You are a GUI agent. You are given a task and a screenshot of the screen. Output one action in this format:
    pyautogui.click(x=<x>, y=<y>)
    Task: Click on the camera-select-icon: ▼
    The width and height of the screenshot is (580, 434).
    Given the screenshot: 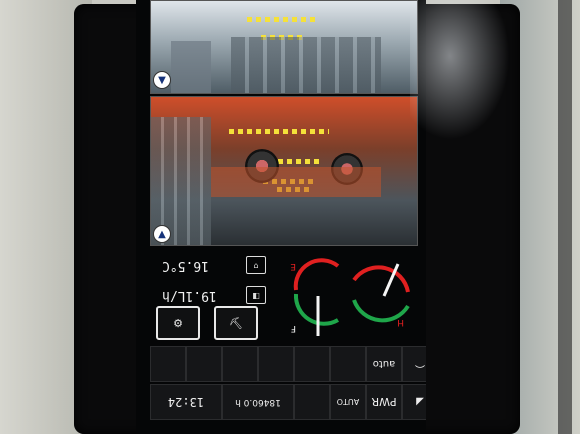 What is the action you would take?
    pyautogui.click(x=162, y=80)
    